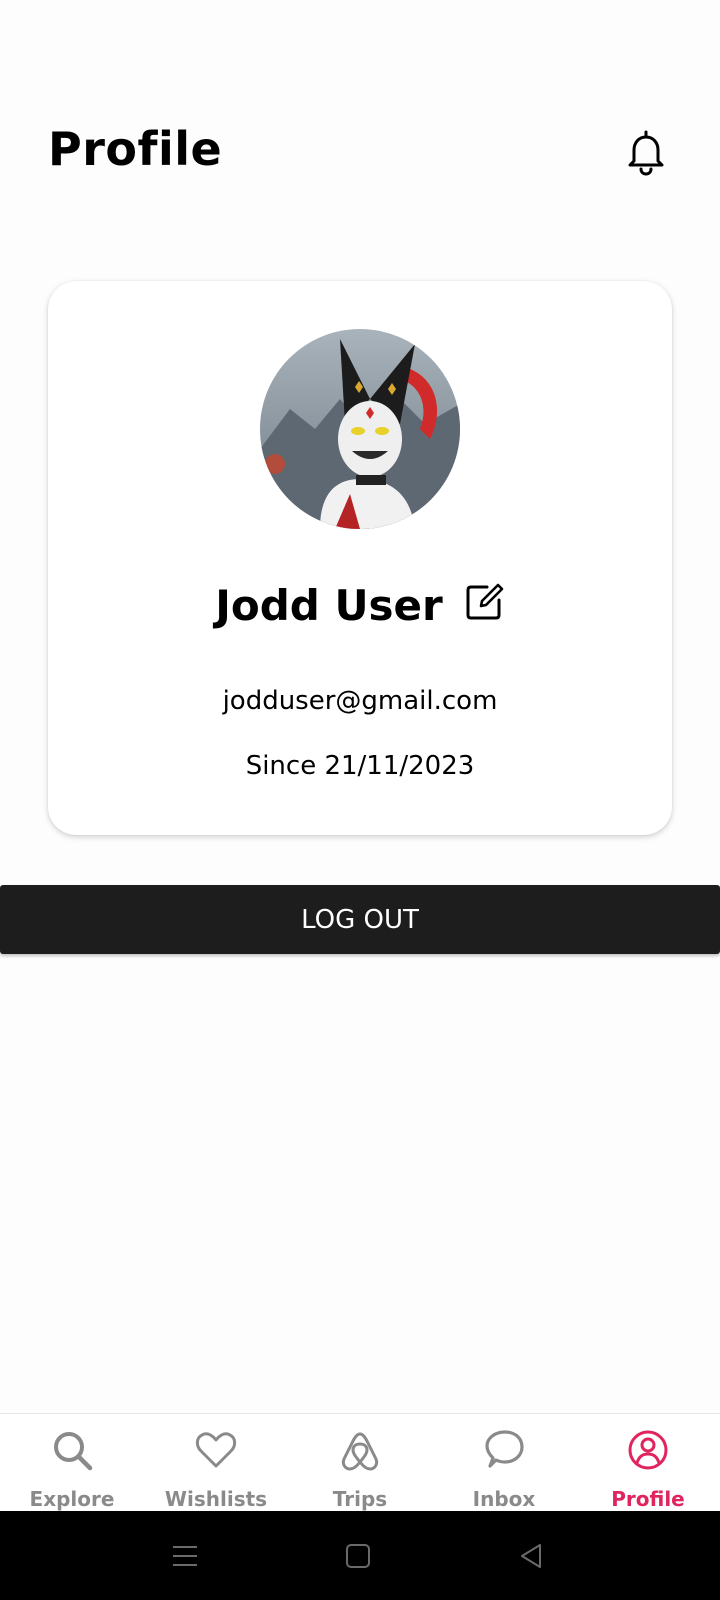 The image size is (720, 1600). What do you see at coordinates (648, 1450) in the screenshot?
I see `user-circle-icon` at bounding box center [648, 1450].